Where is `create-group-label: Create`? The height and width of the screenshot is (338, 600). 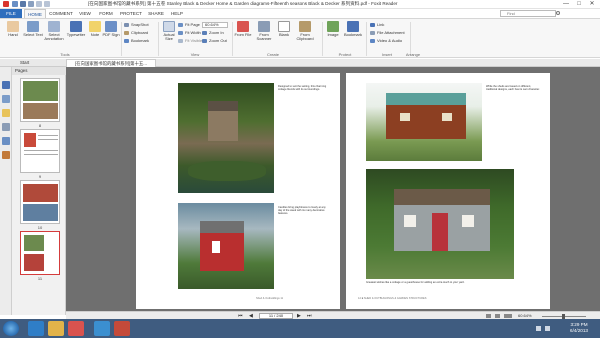 create-group-label: Create is located at coordinates (272, 54).